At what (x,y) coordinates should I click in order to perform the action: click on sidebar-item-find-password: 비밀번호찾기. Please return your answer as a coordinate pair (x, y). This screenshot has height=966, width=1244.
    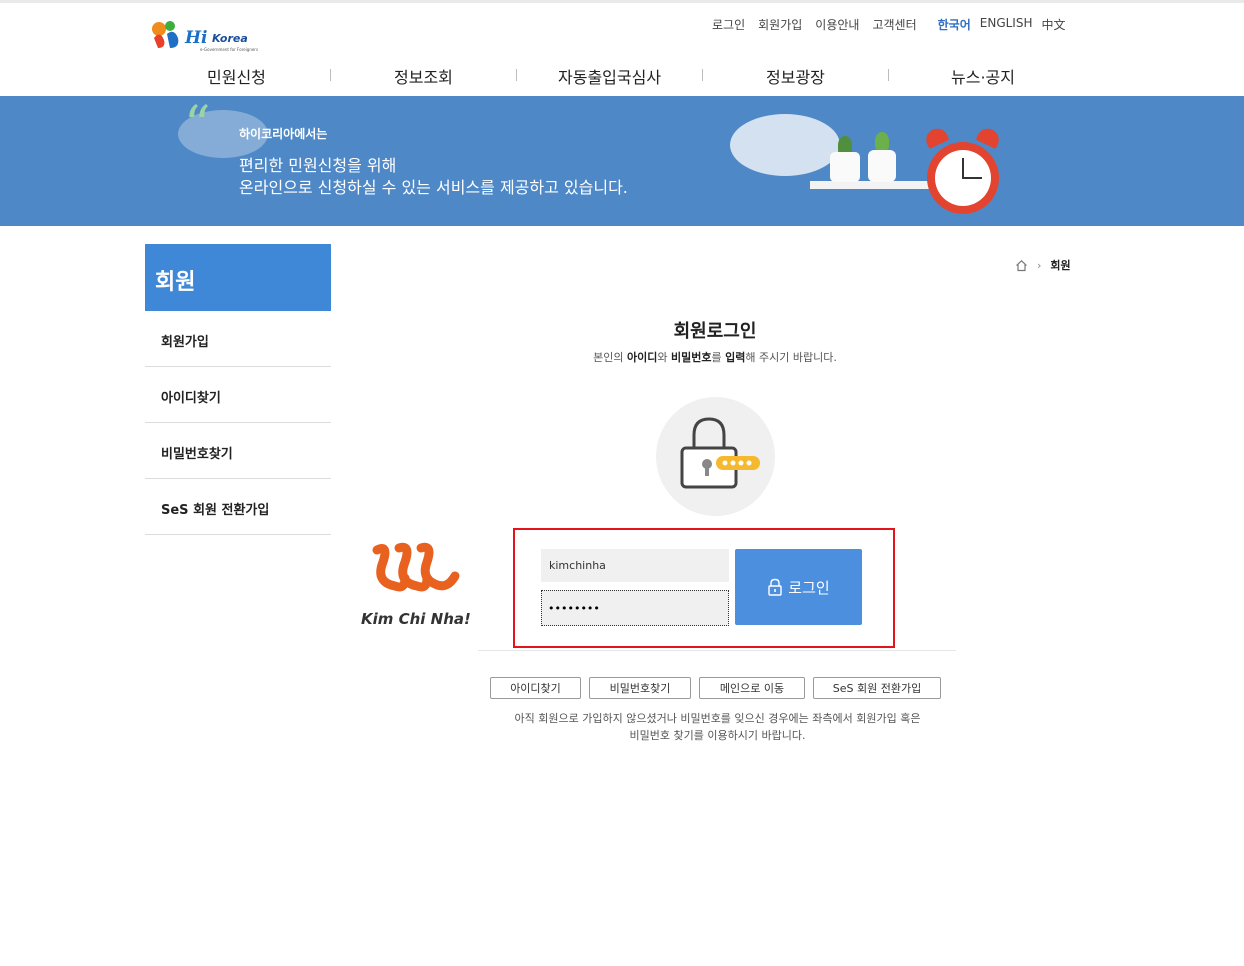
    Looking at the image, I should click on (238, 451).